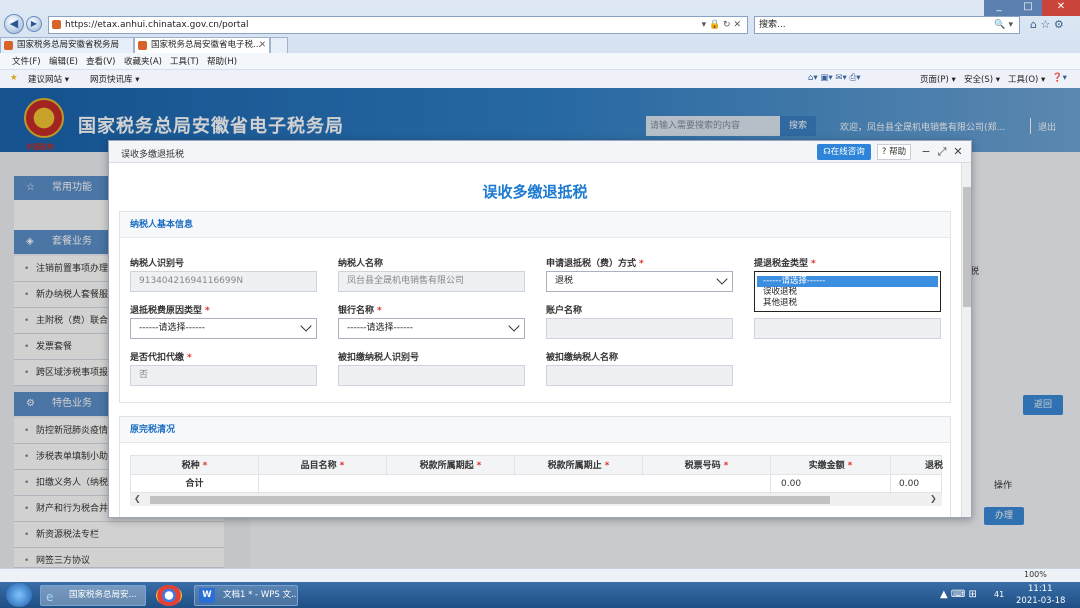  Describe the element at coordinates (56, 24) in the screenshot. I see `site-favicon-icon` at that location.